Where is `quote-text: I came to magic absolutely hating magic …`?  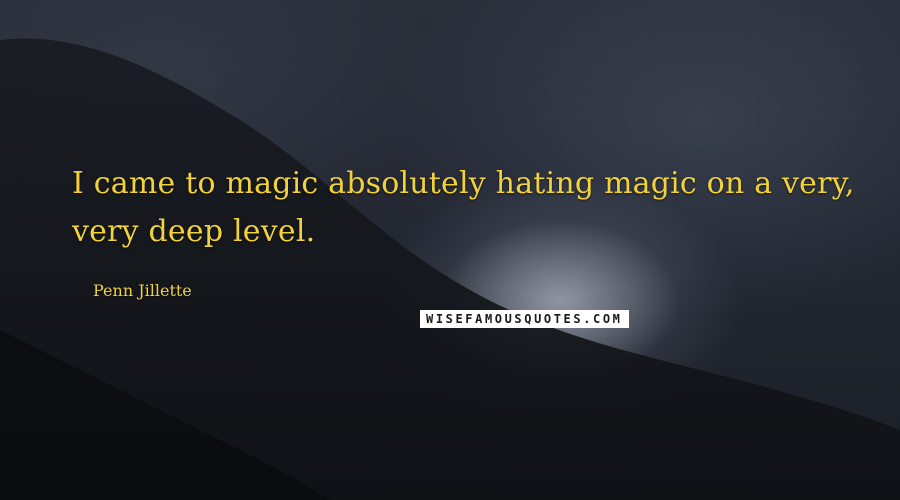 quote-text: I came to magic absolutely hating magic … is located at coordinates (463, 207).